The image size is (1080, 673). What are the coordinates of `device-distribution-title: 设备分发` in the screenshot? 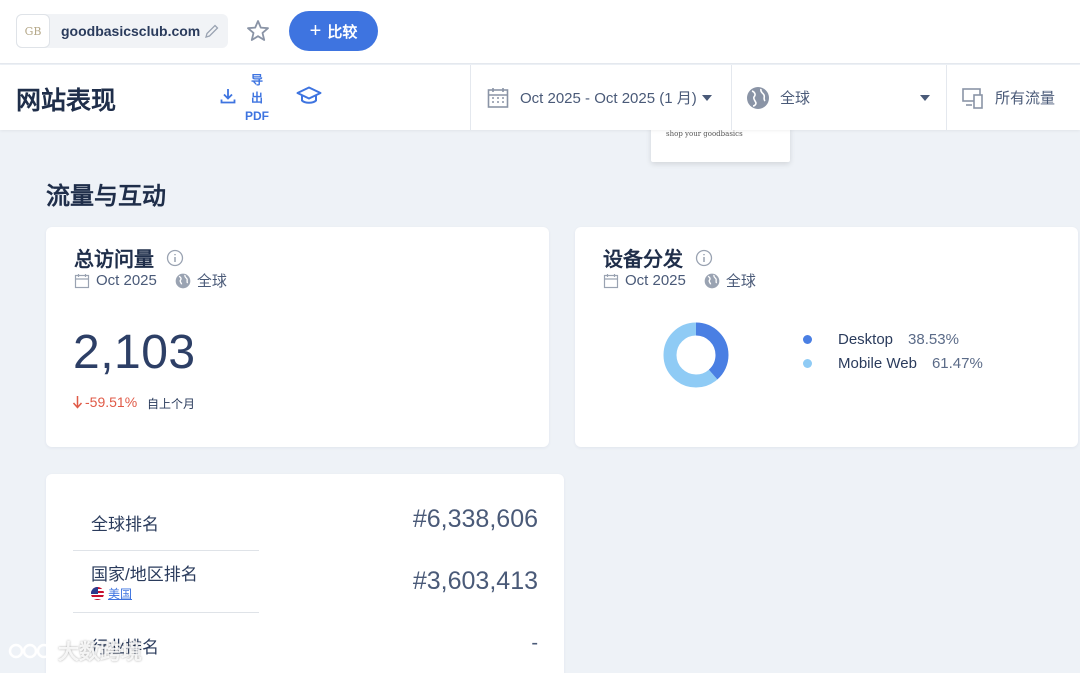 It's located at (643, 260).